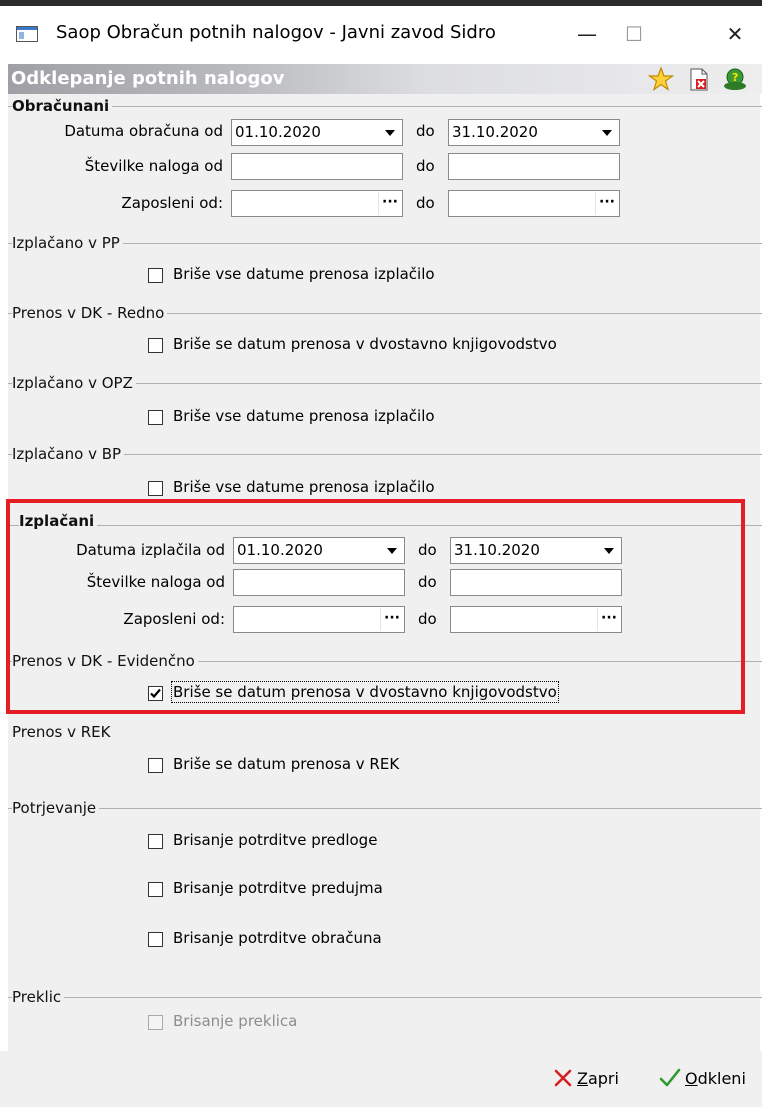 The height and width of the screenshot is (1107, 762). What do you see at coordinates (155, 765) in the screenshot?
I see `checkbox-prenos-rek` at bounding box center [155, 765].